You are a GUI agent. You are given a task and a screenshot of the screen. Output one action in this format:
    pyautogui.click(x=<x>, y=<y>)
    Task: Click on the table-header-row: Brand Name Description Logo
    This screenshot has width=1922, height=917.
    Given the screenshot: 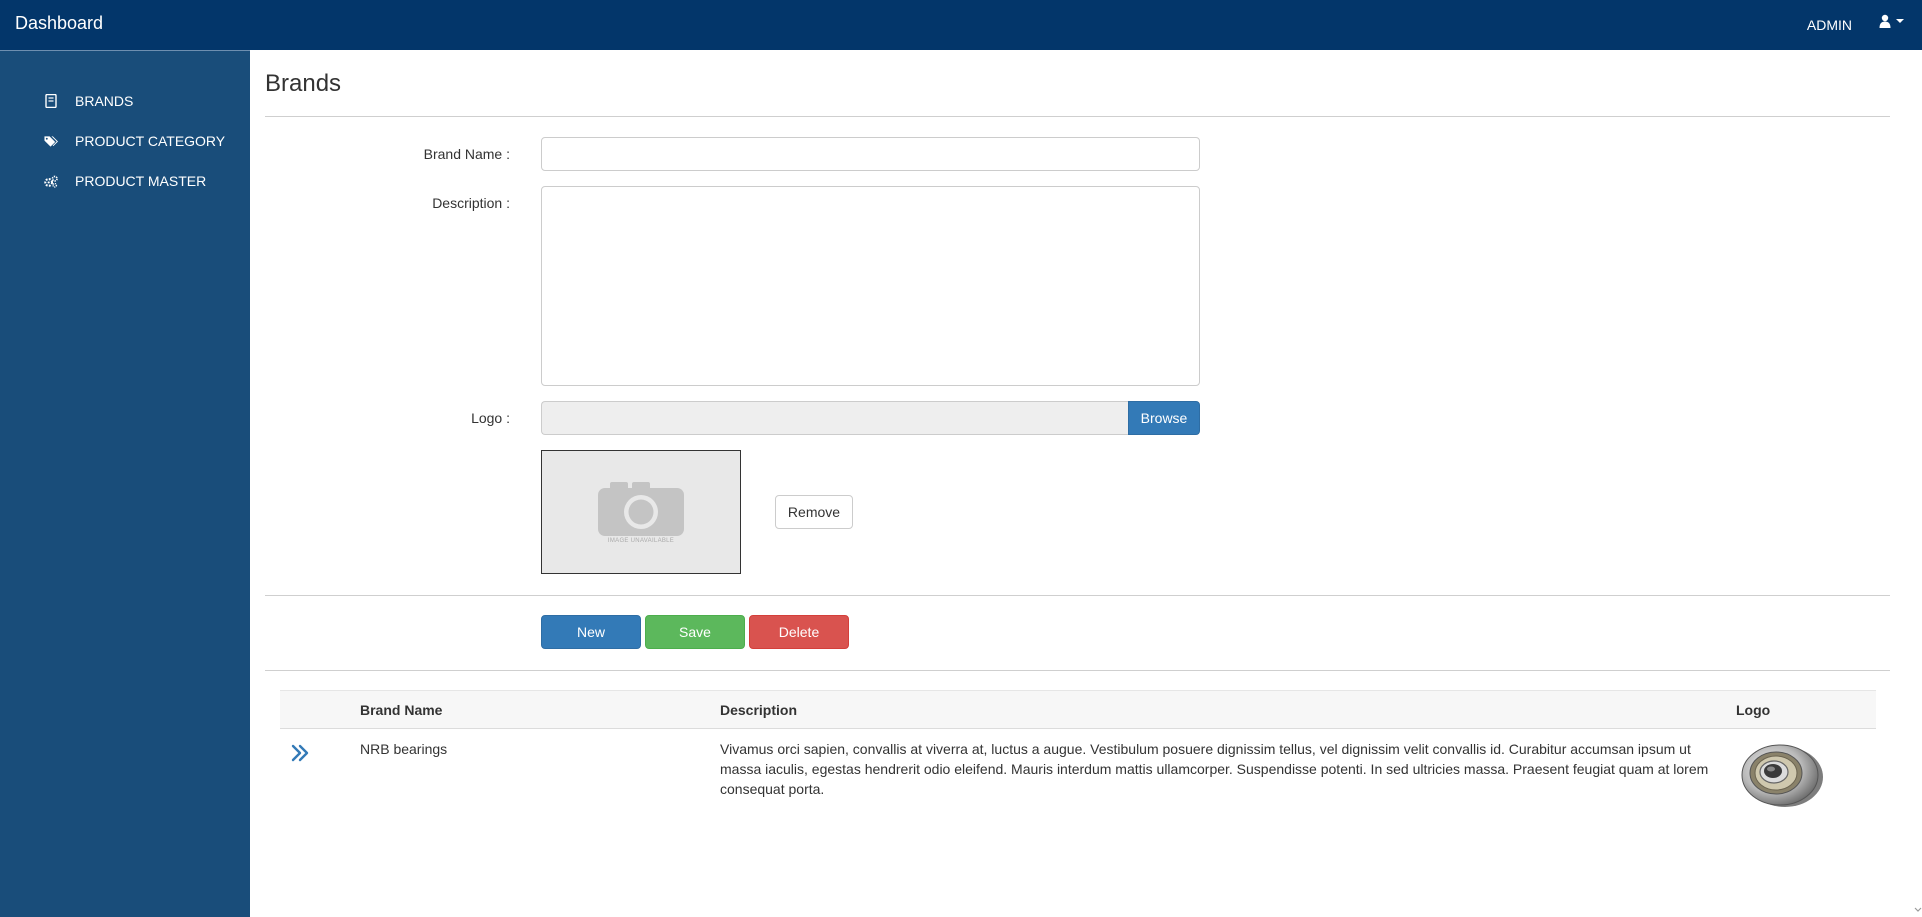 What is the action you would take?
    pyautogui.click(x=1078, y=709)
    